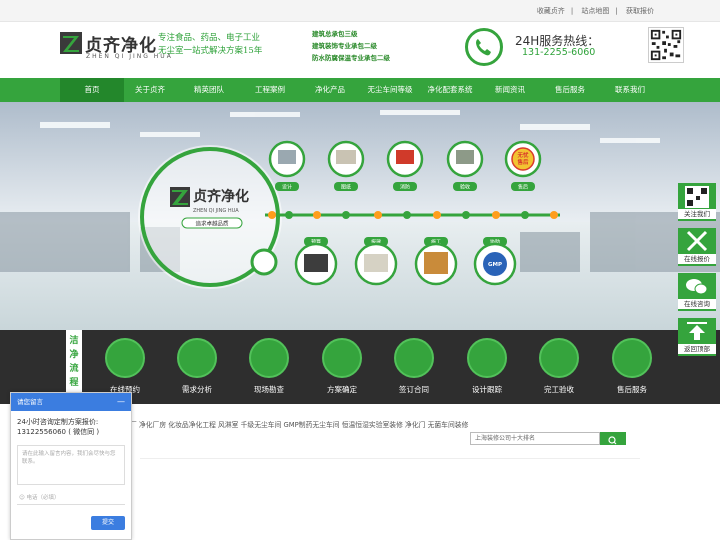 Image resolution: width=720 pixels, height=540 pixels. I want to click on search-button, so click(613, 438).